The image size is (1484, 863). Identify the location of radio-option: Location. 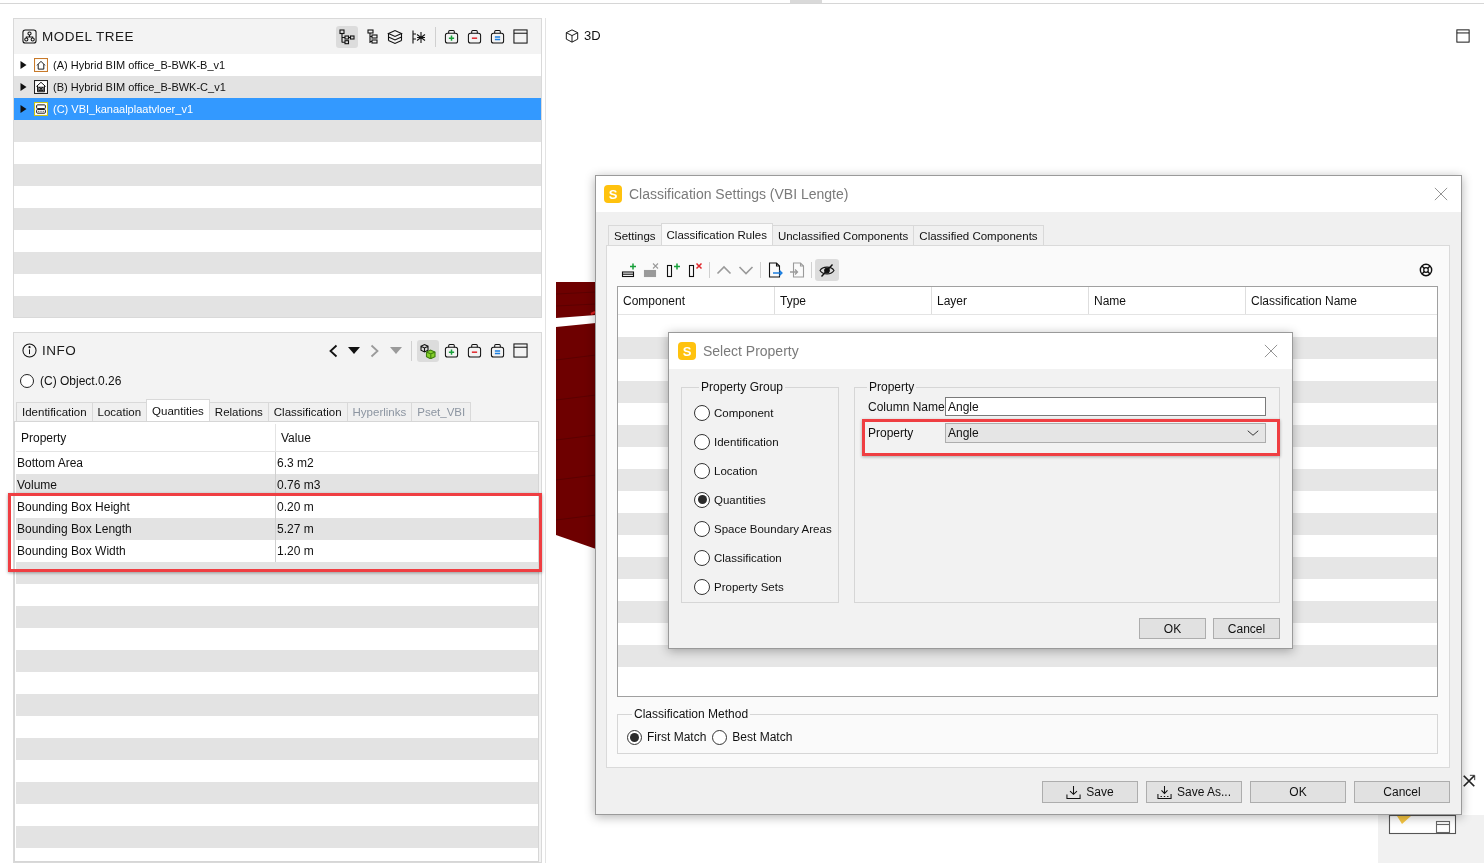
(766, 470).